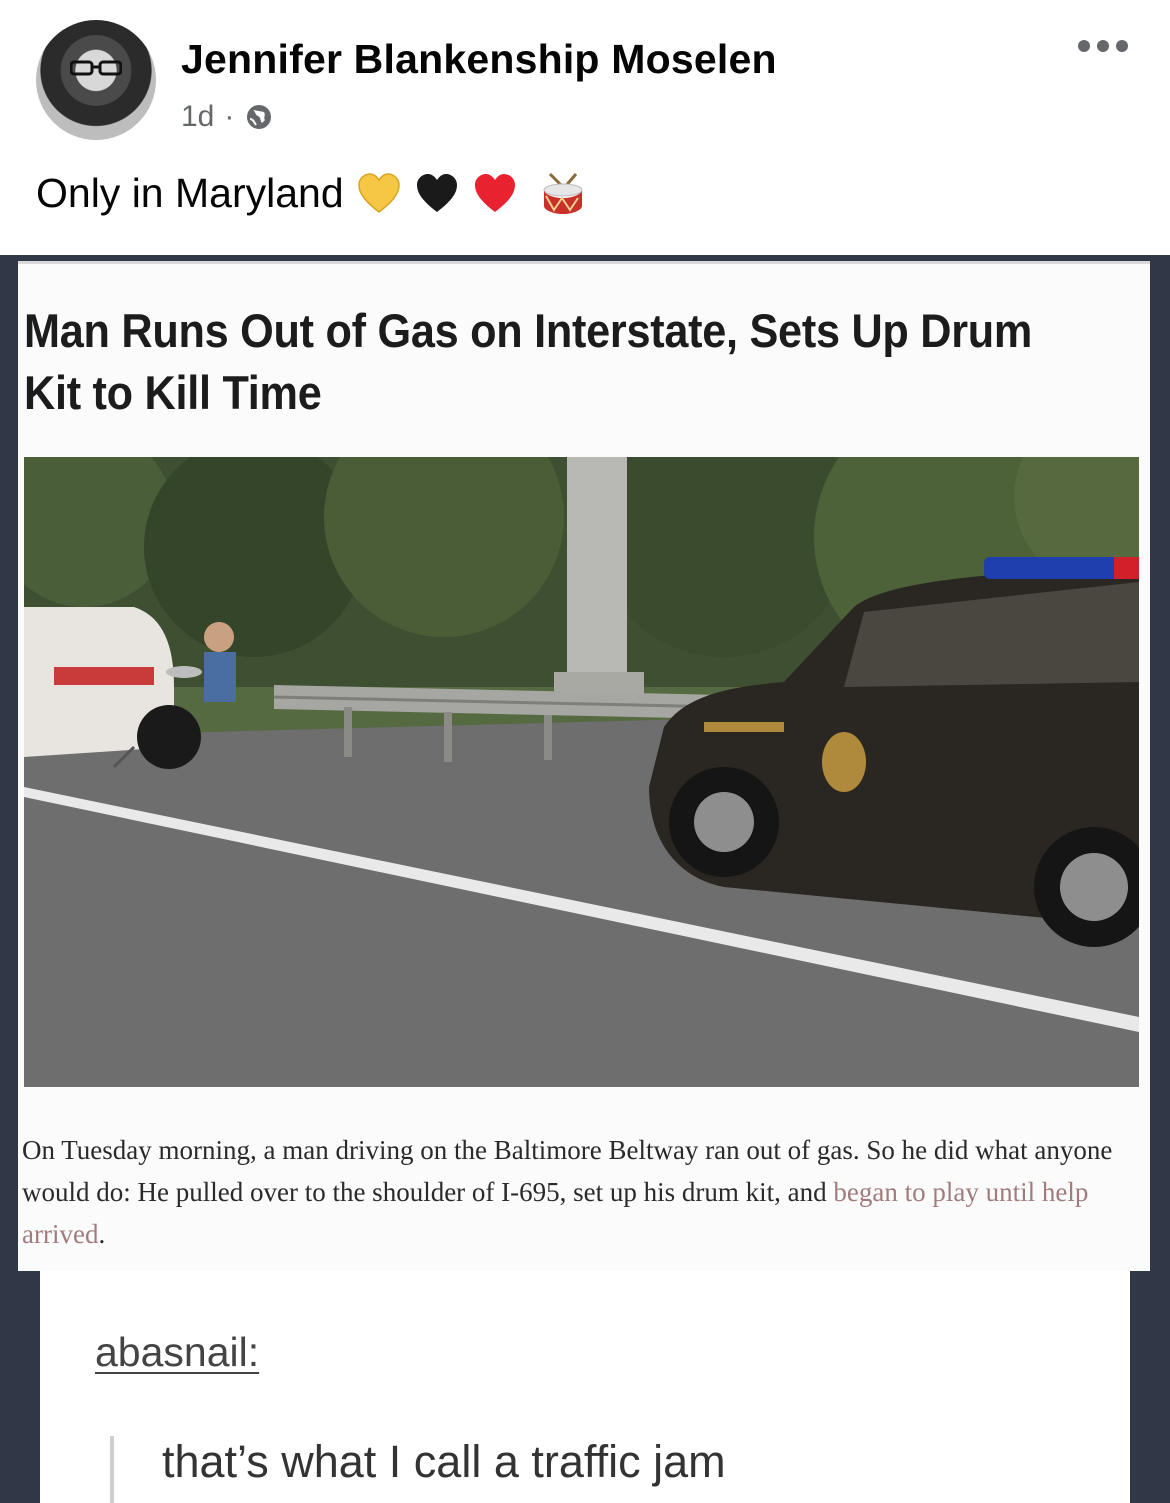 The image size is (1170, 1503). I want to click on post-meta: 1d ·, so click(227, 117).